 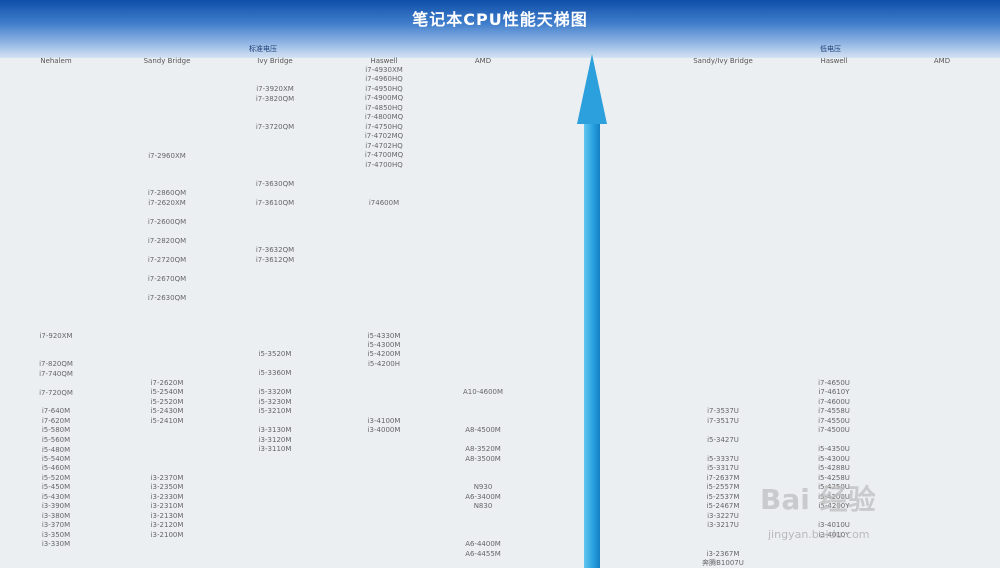 I want to click on cpu-item: i3-3217U, so click(x=723, y=525).